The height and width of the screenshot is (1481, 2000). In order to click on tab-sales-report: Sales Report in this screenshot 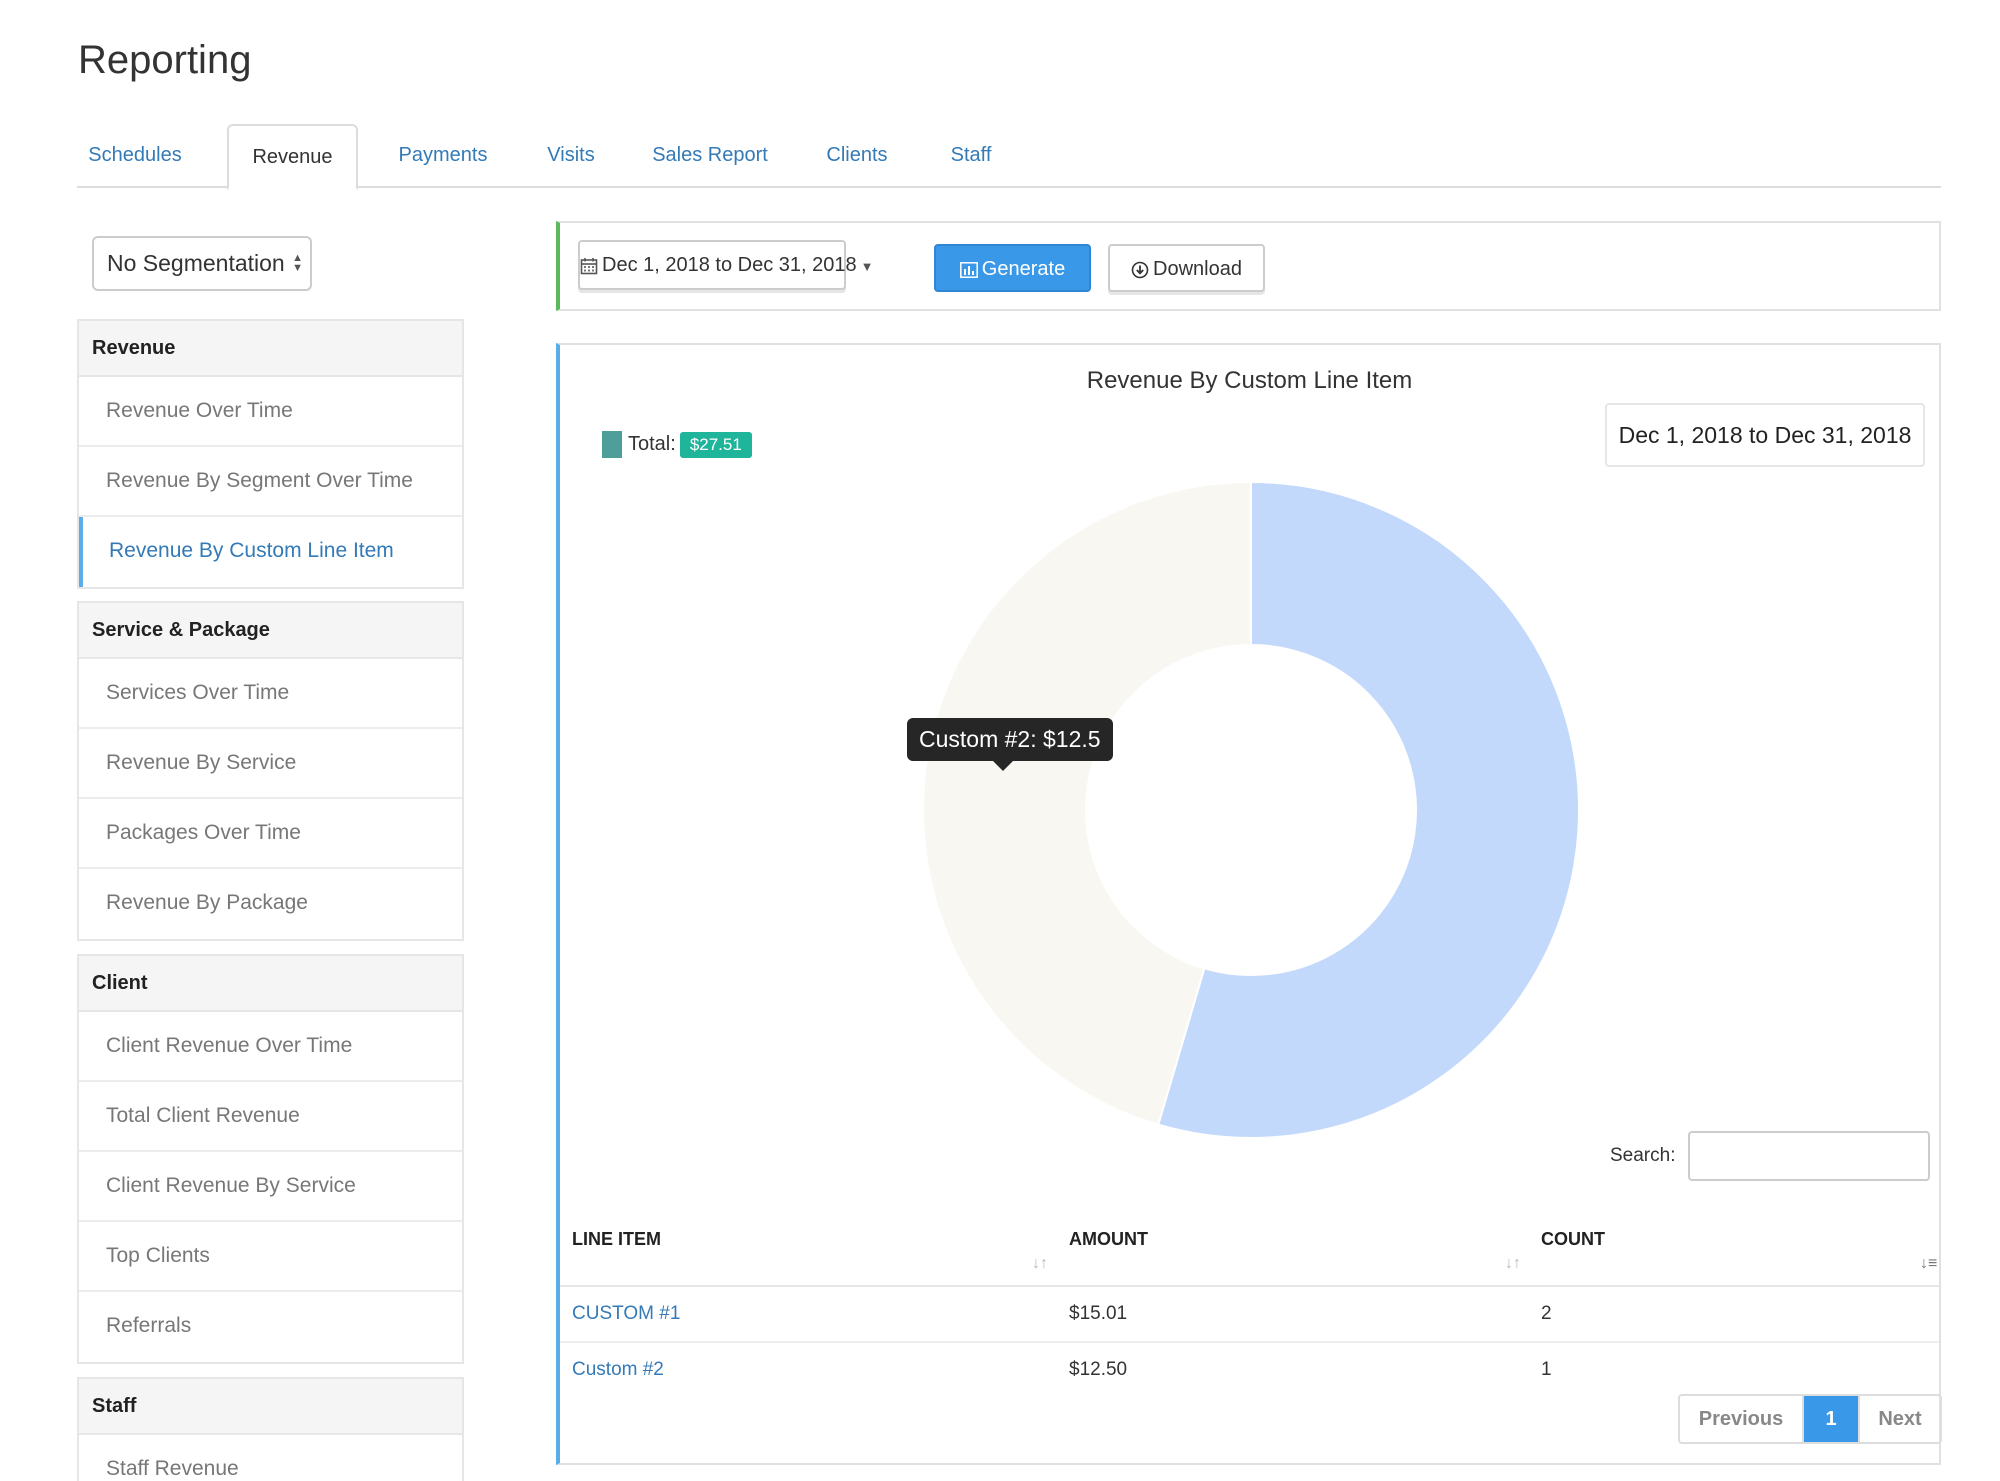, I will do `click(710, 156)`.